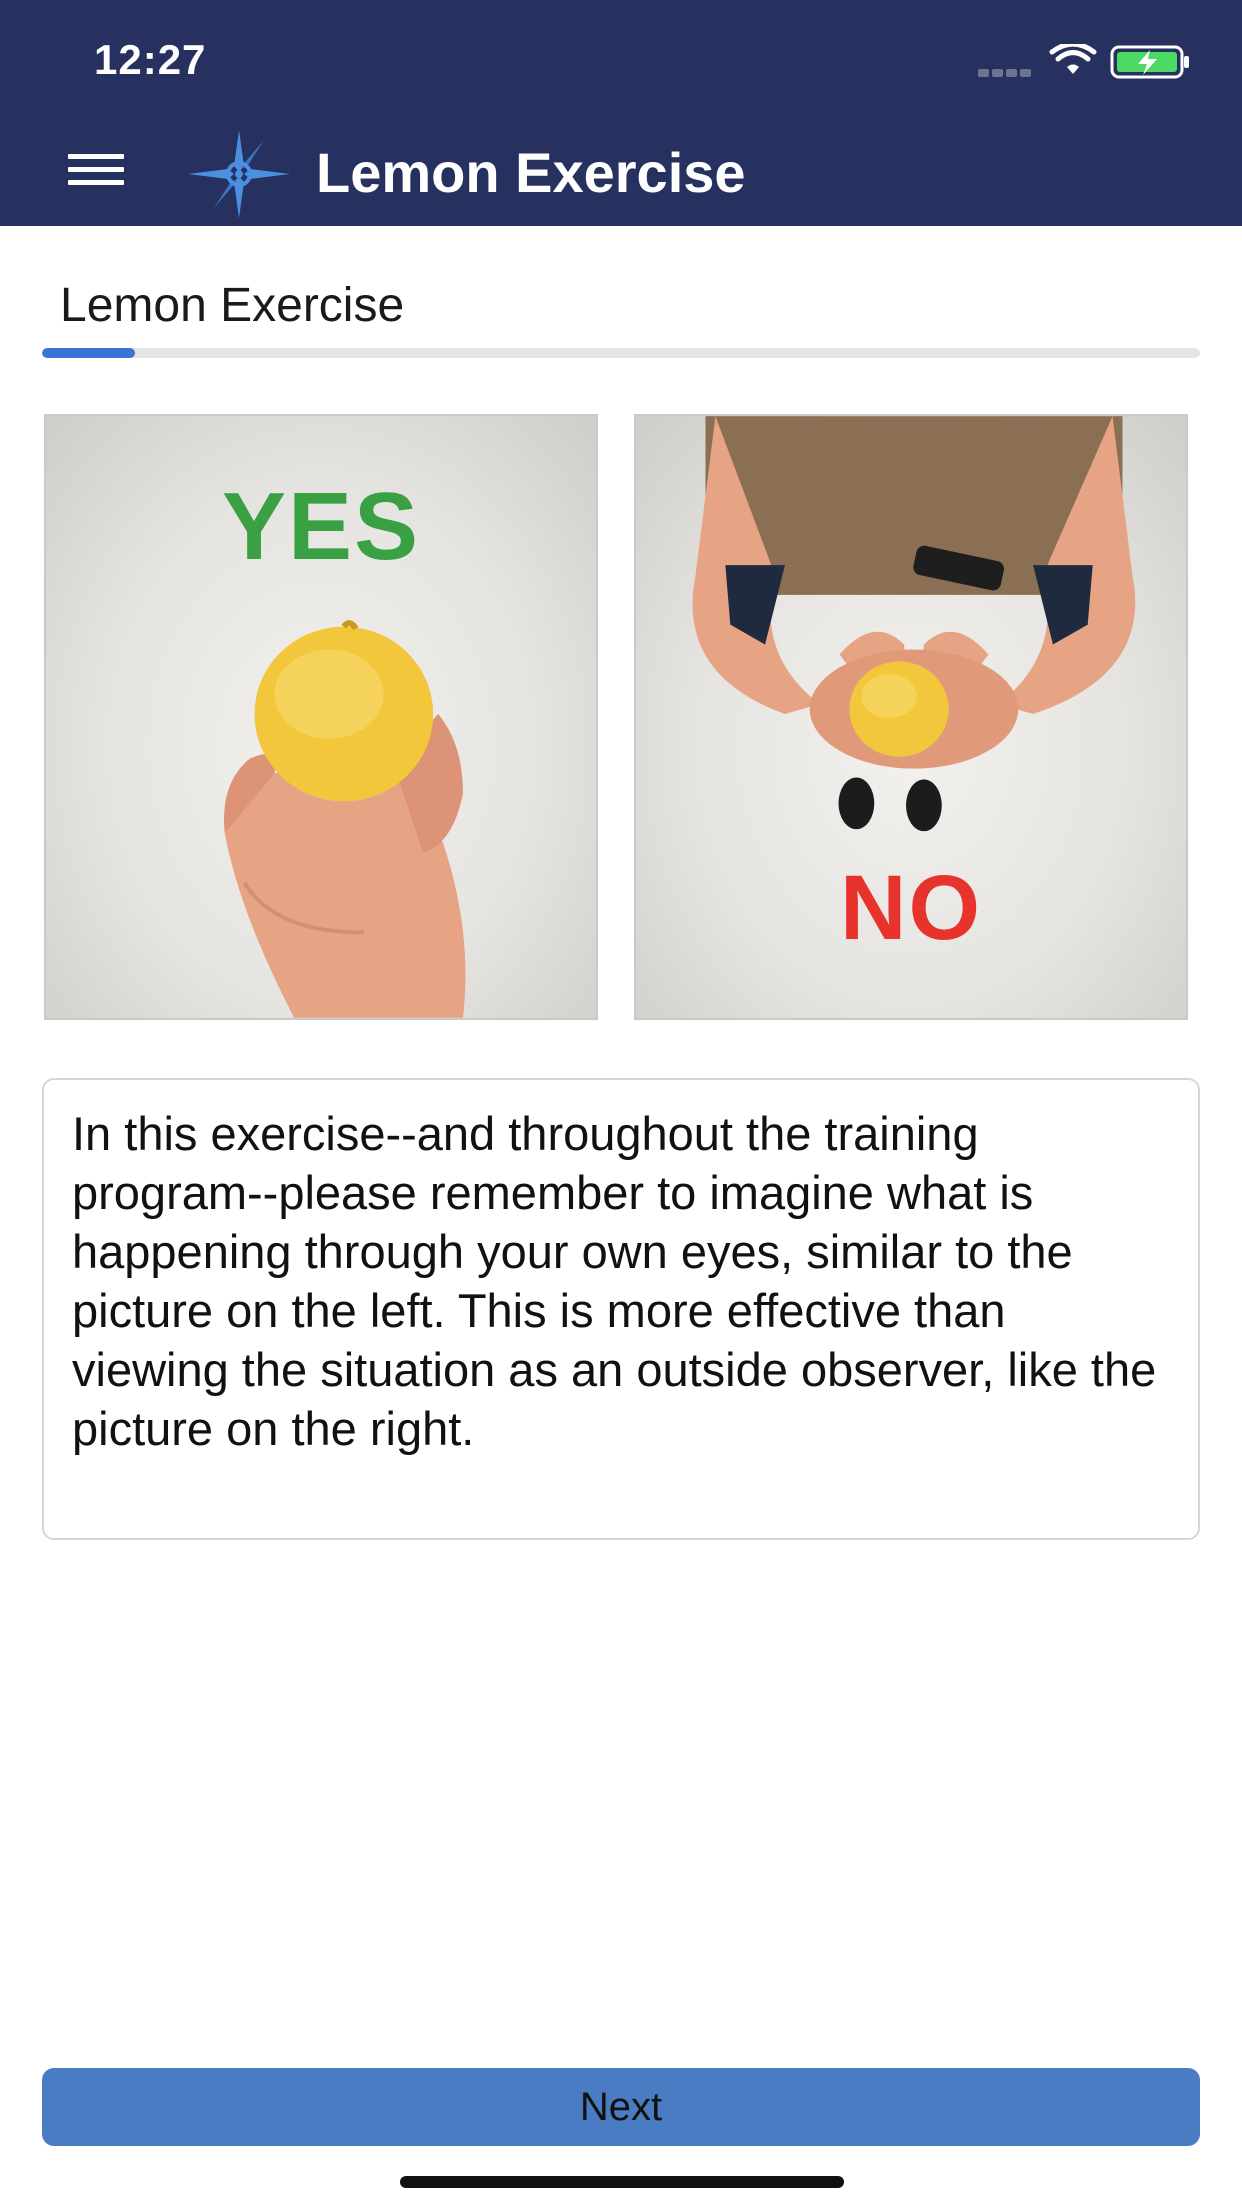 The image size is (1242, 2208). Describe the element at coordinates (321, 526) in the screenshot. I see `yes-label: YES` at that location.